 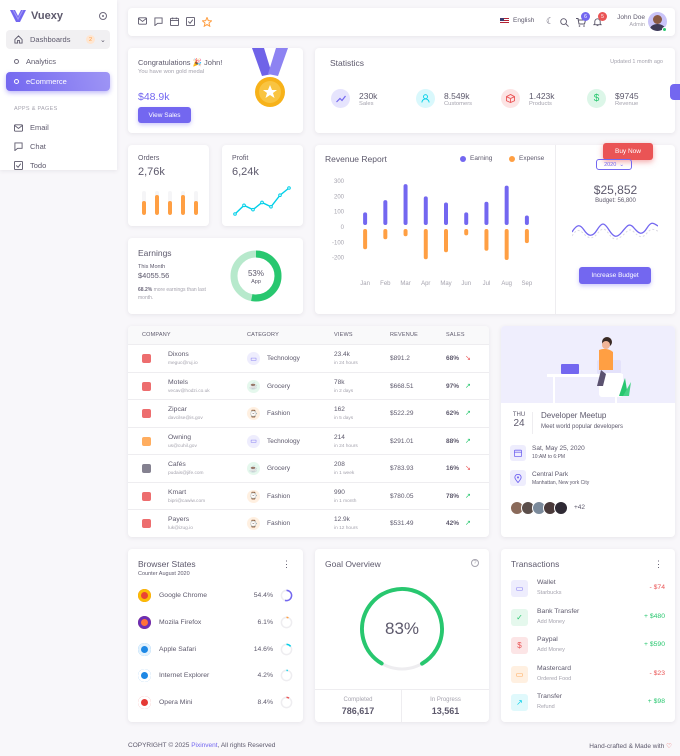 I want to click on browser-name: Internet Explorer, so click(x=184, y=676).